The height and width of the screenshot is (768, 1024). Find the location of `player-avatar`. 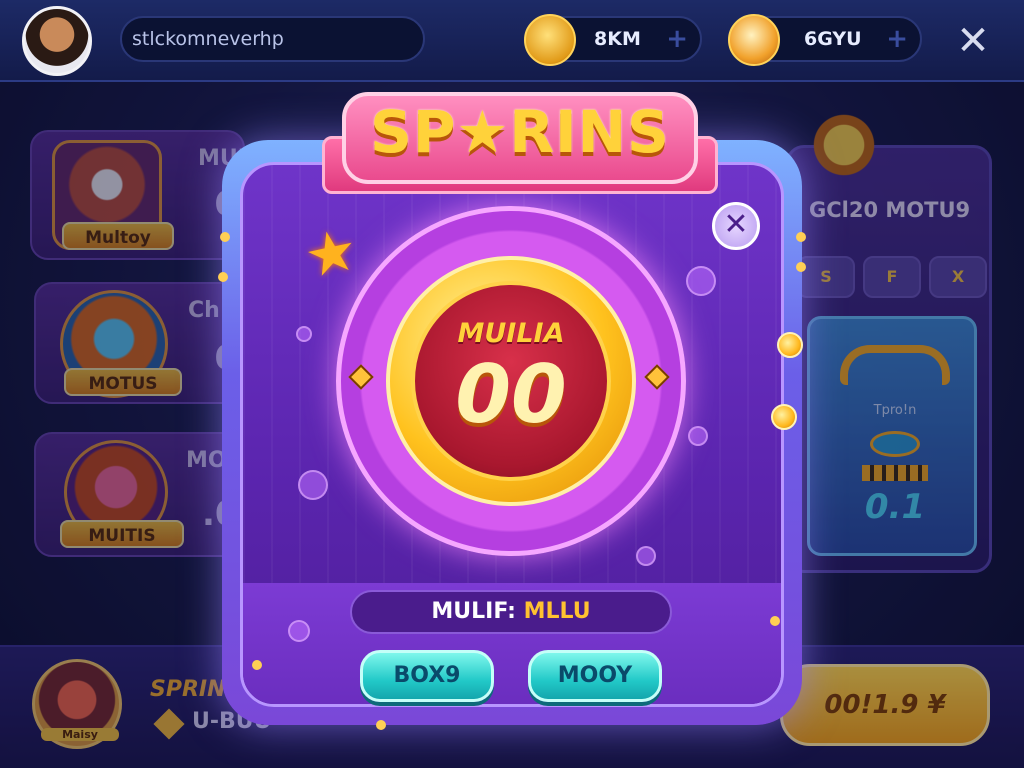

player-avatar is located at coordinates (57, 41).